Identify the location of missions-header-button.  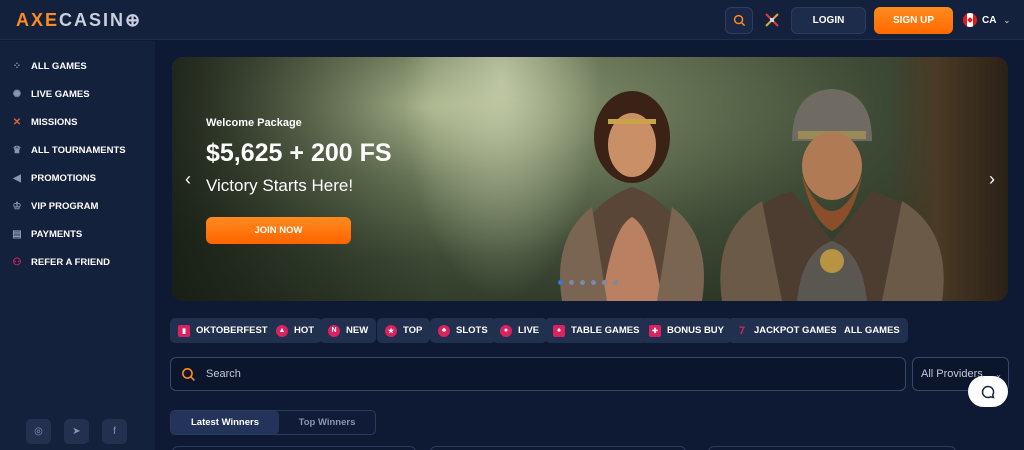
(772, 20).